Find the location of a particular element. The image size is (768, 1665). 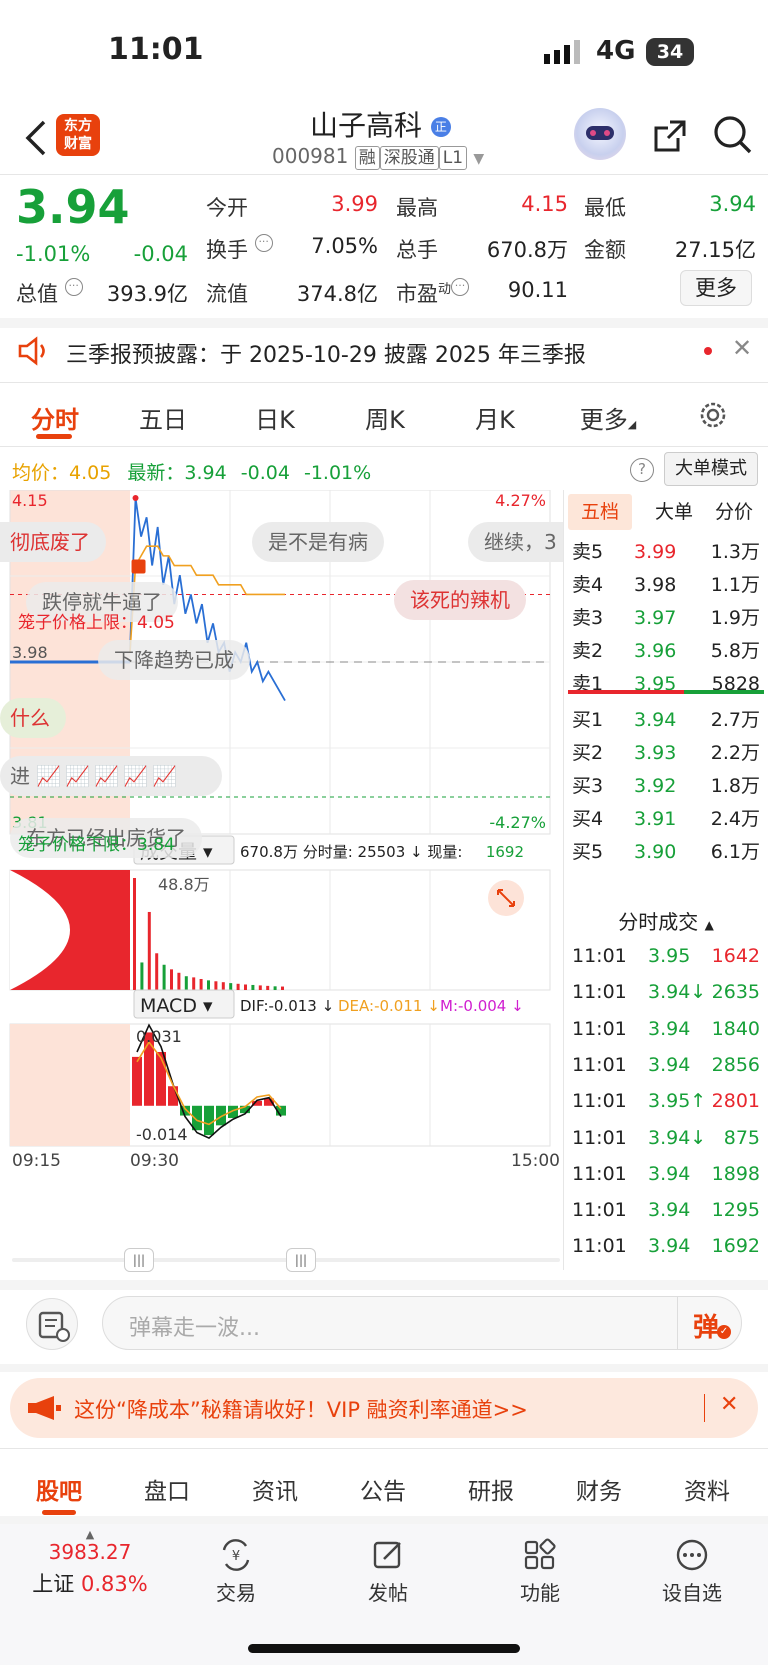

trade-row: 11:01 3.95↑ 2801 is located at coordinates (666, 1101).